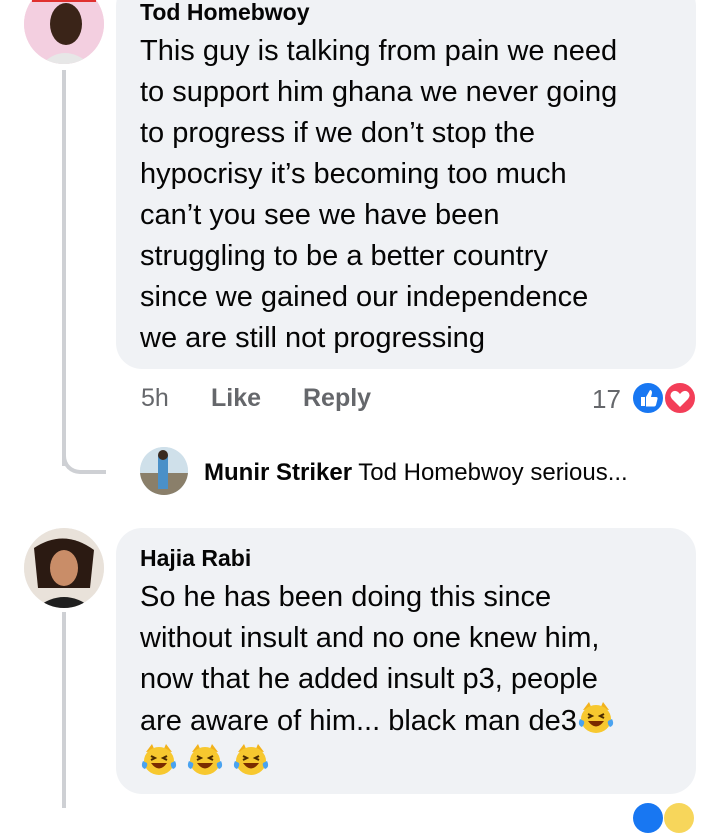 The height and width of the screenshot is (833, 720). What do you see at coordinates (337, 398) in the screenshot?
I see `reply-button: Reply` at bounding box center [337, 398].